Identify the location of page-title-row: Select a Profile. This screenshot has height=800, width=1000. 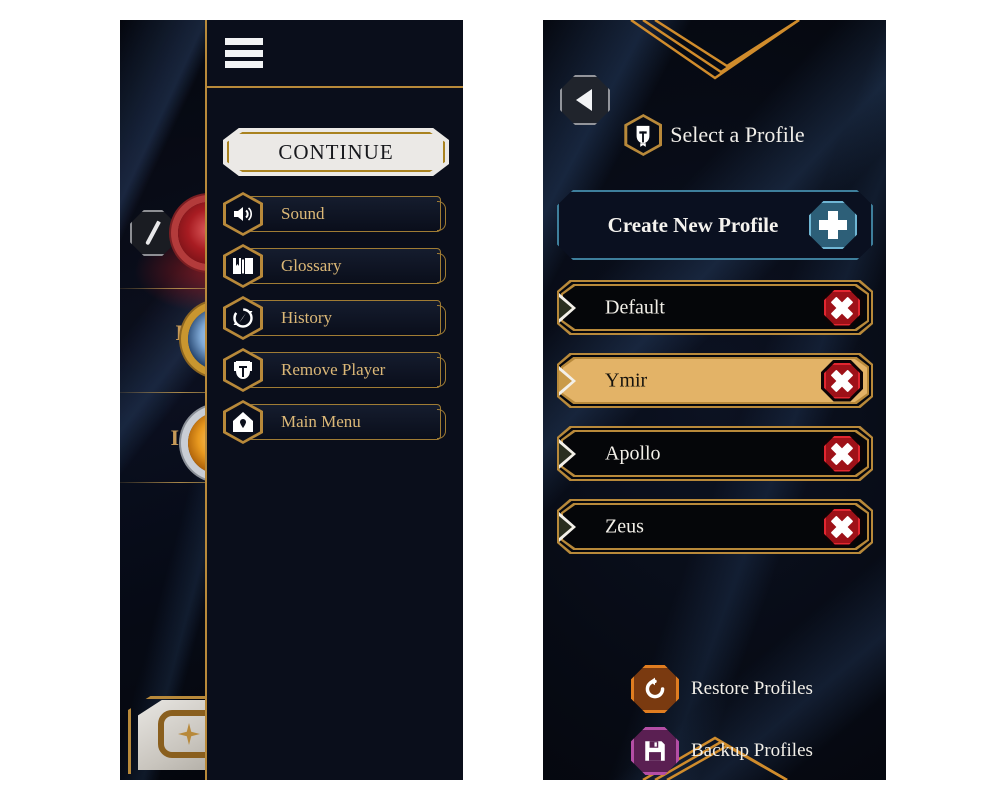
(714, 135).